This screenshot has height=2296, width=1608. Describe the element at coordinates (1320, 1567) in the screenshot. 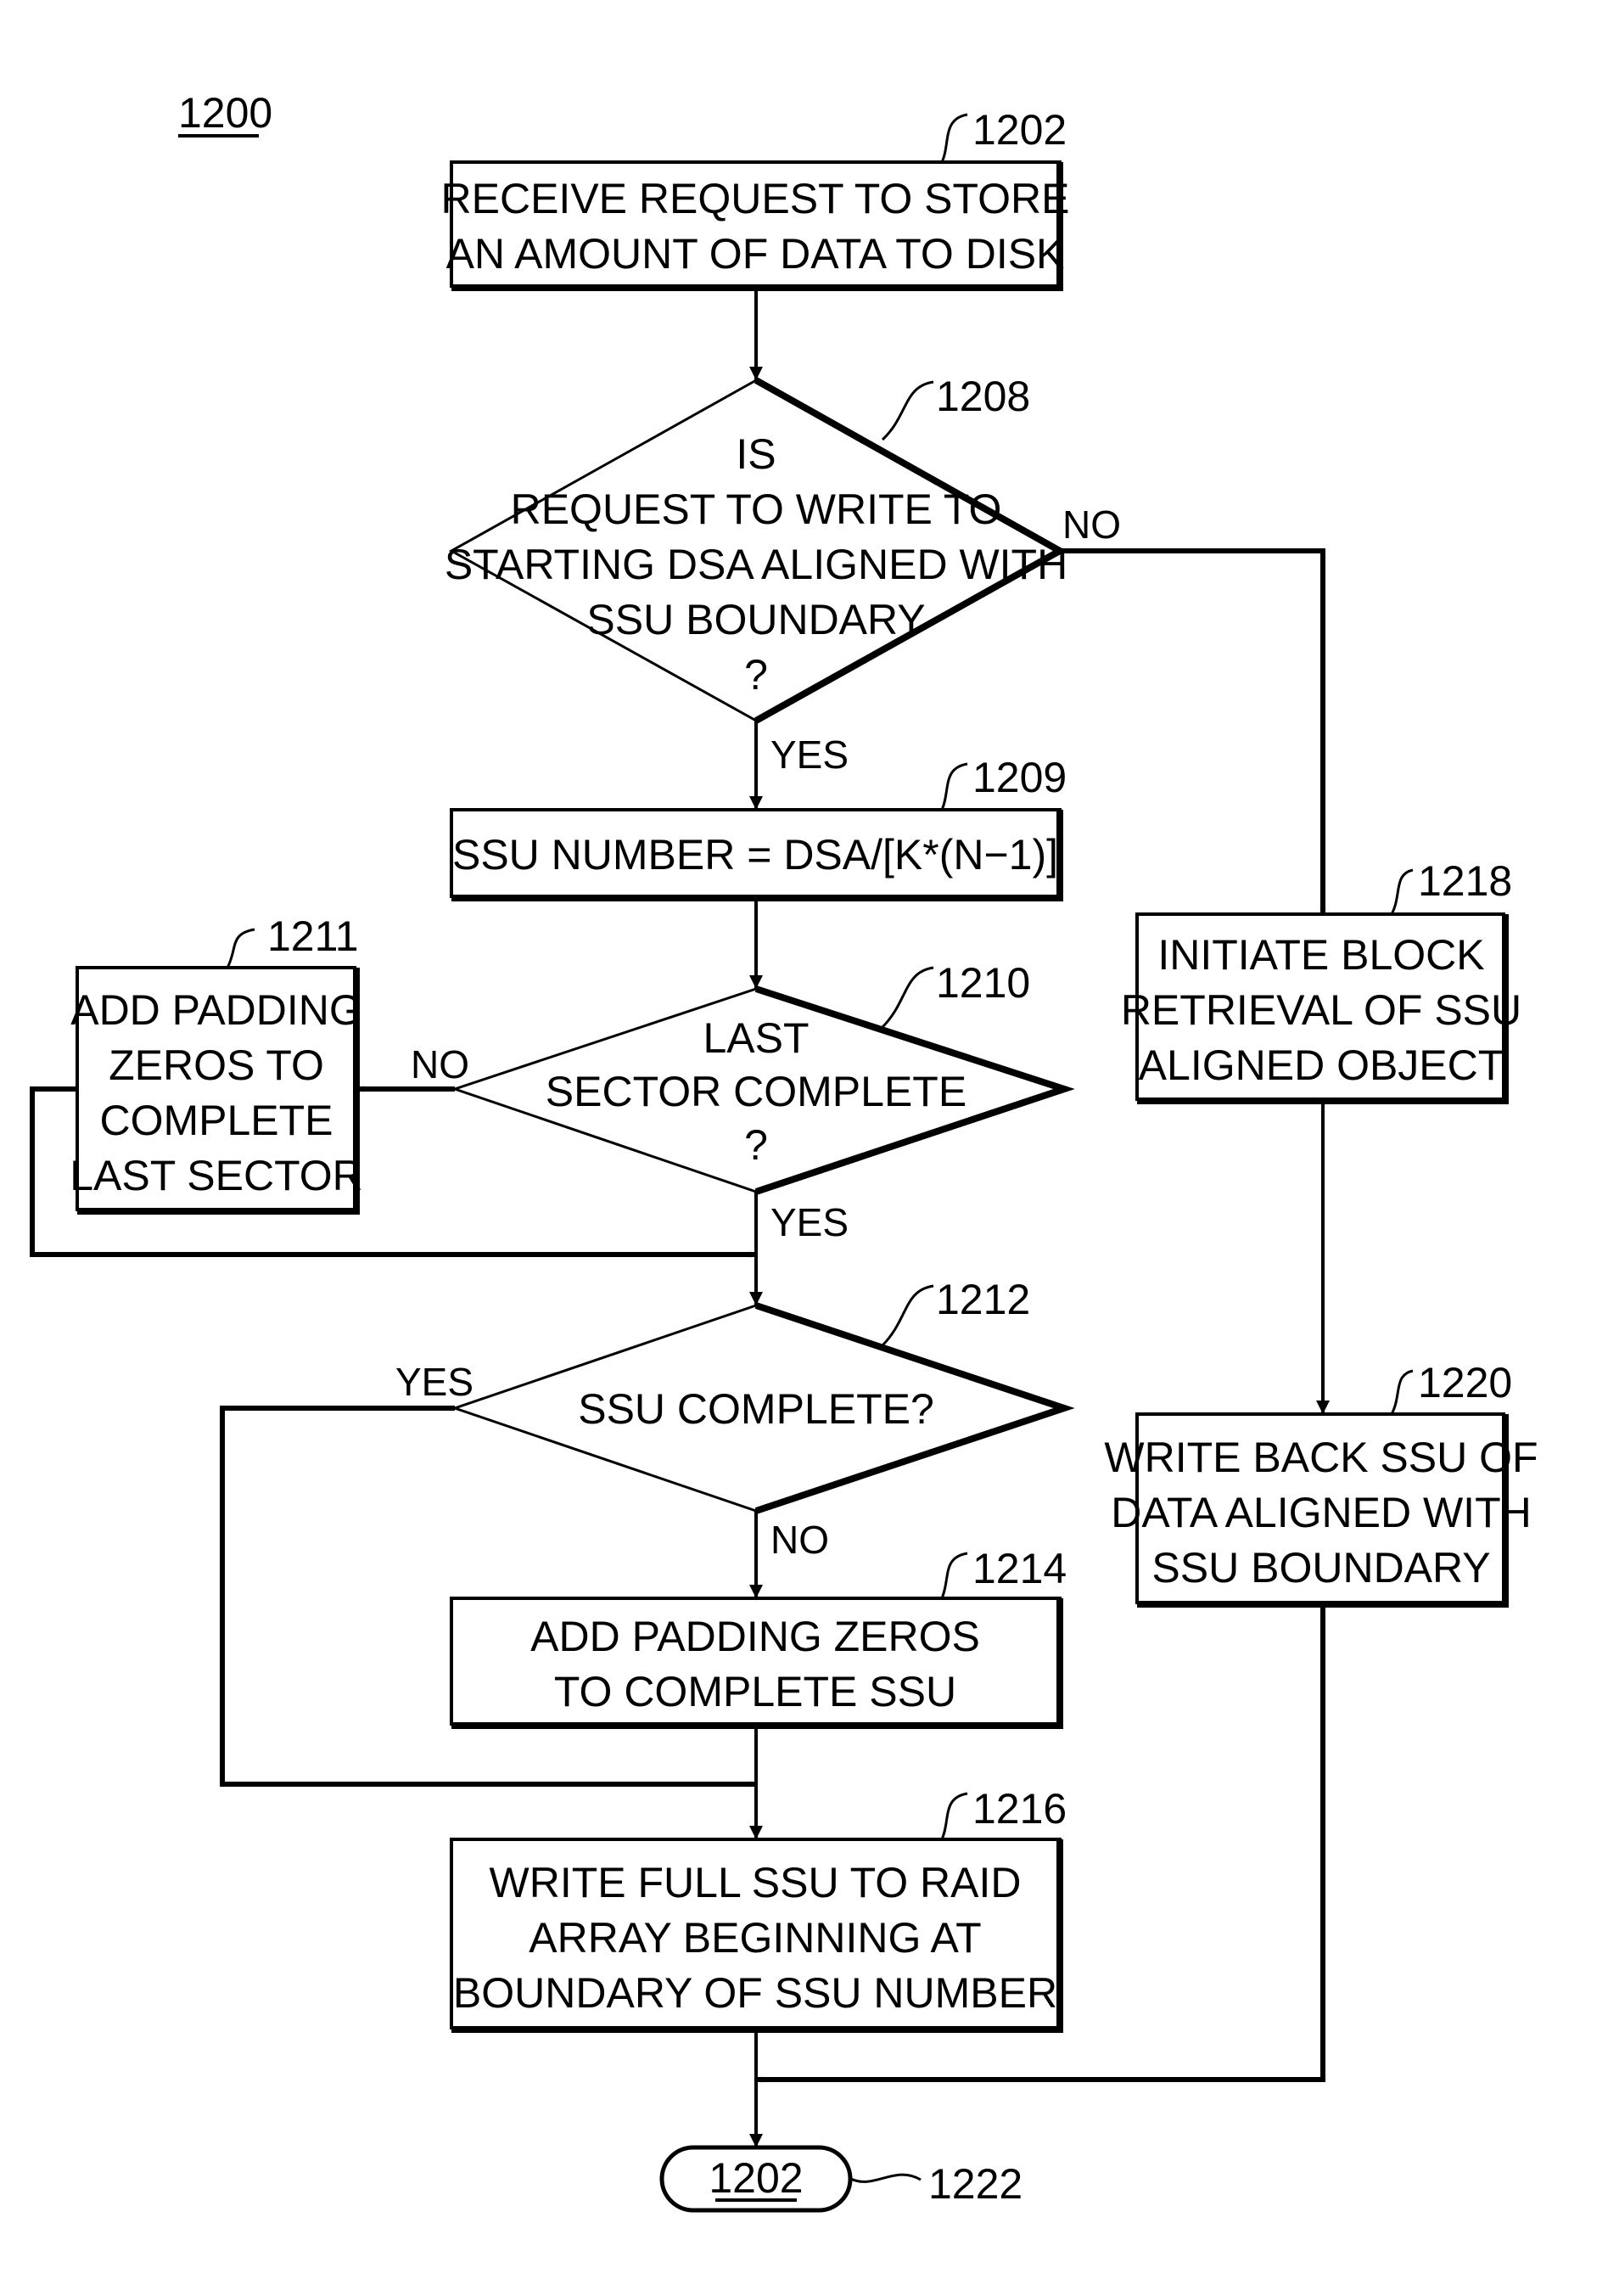

I see `process-text-line: SSU BOUNDARY` at that location.